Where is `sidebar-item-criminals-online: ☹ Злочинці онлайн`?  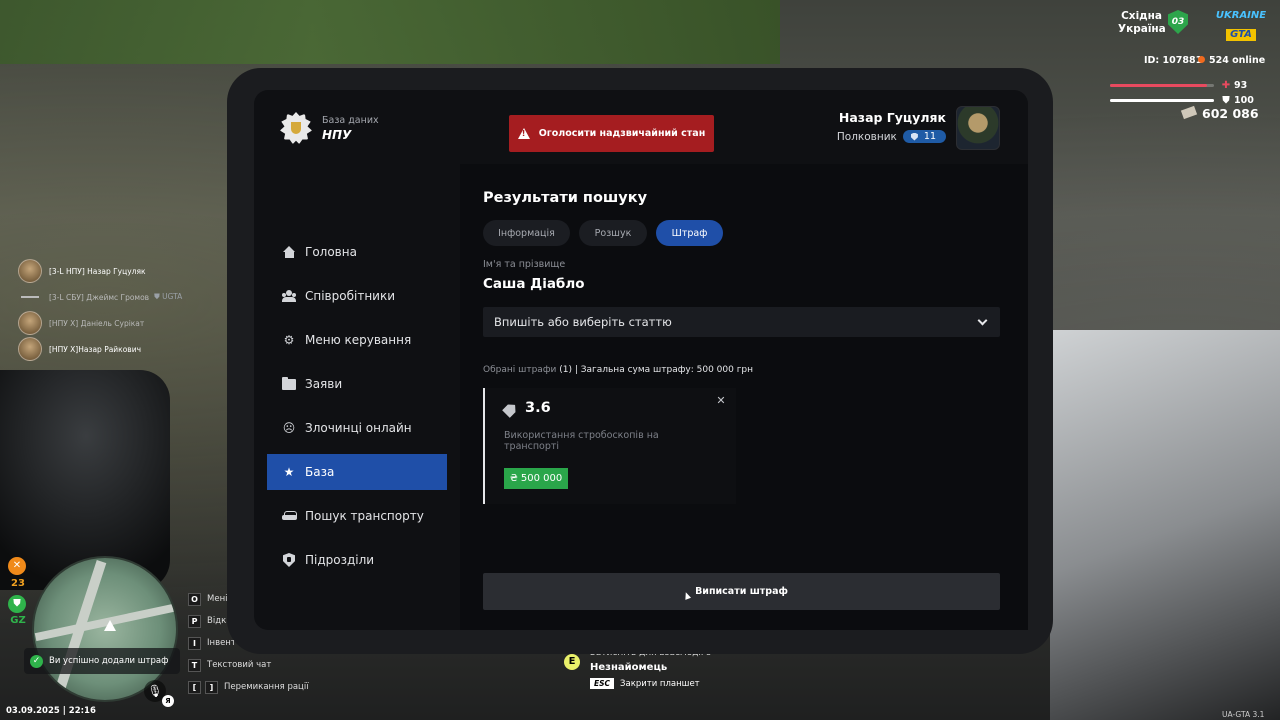
sidebar-item-criminals-online: ☹ Злочинці онлайн is located at coordinates (357, 428).